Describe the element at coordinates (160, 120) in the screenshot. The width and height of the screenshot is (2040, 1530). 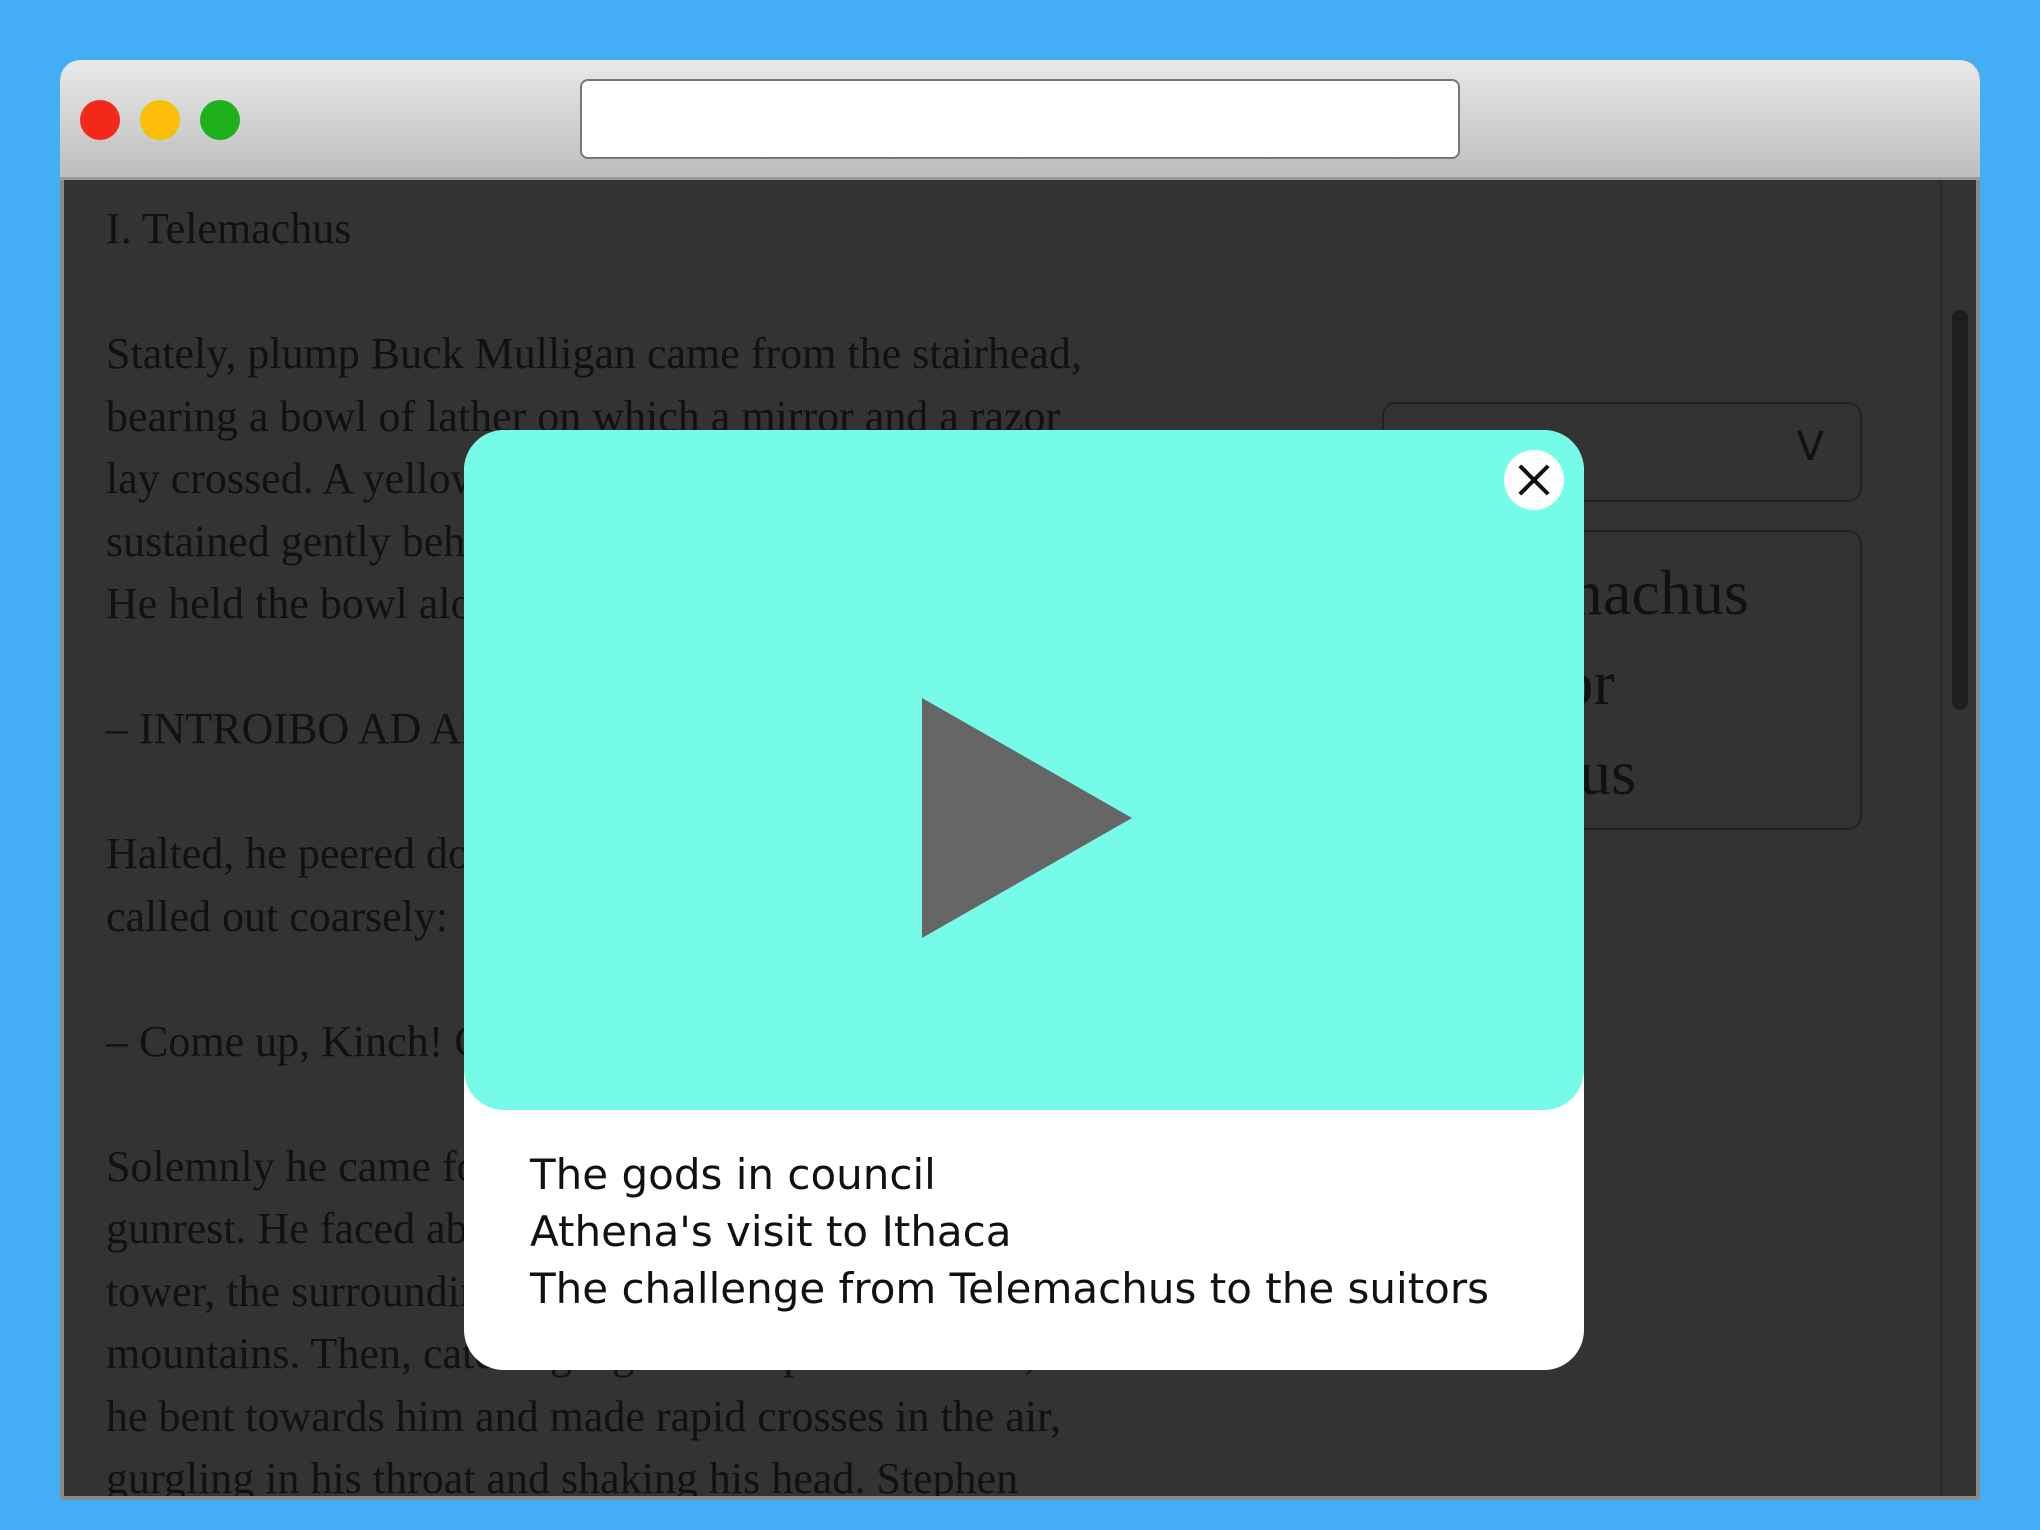
I see `minimize-window-button` at that location.